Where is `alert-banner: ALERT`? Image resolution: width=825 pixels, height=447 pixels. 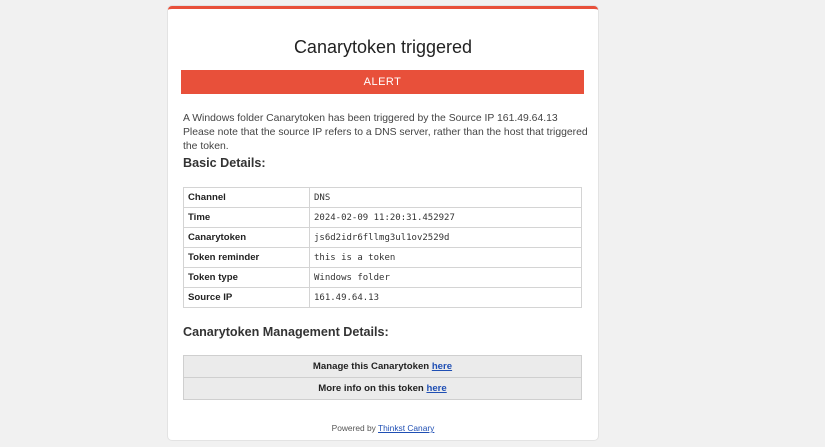 alert-banner: ALERT is located at coordinates (382, 82).